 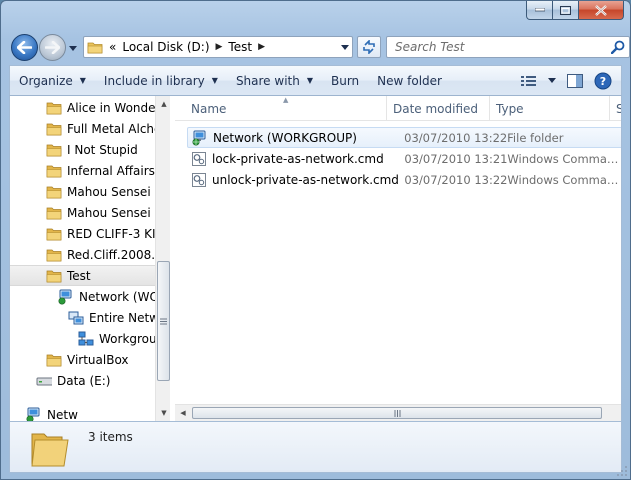 I want to click on nav-tree-item: Network (WO, so click(x=90, y=296).